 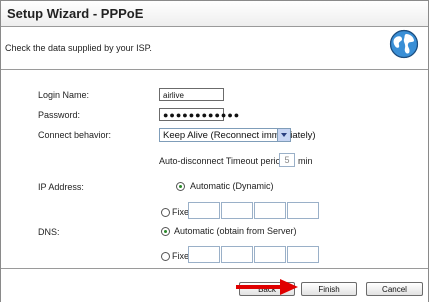 What do you see at coordinates (75, 13) in the screenshot?
I see `page-title: Setup Wizard - PPPoE` at bounding box center [75, 13].